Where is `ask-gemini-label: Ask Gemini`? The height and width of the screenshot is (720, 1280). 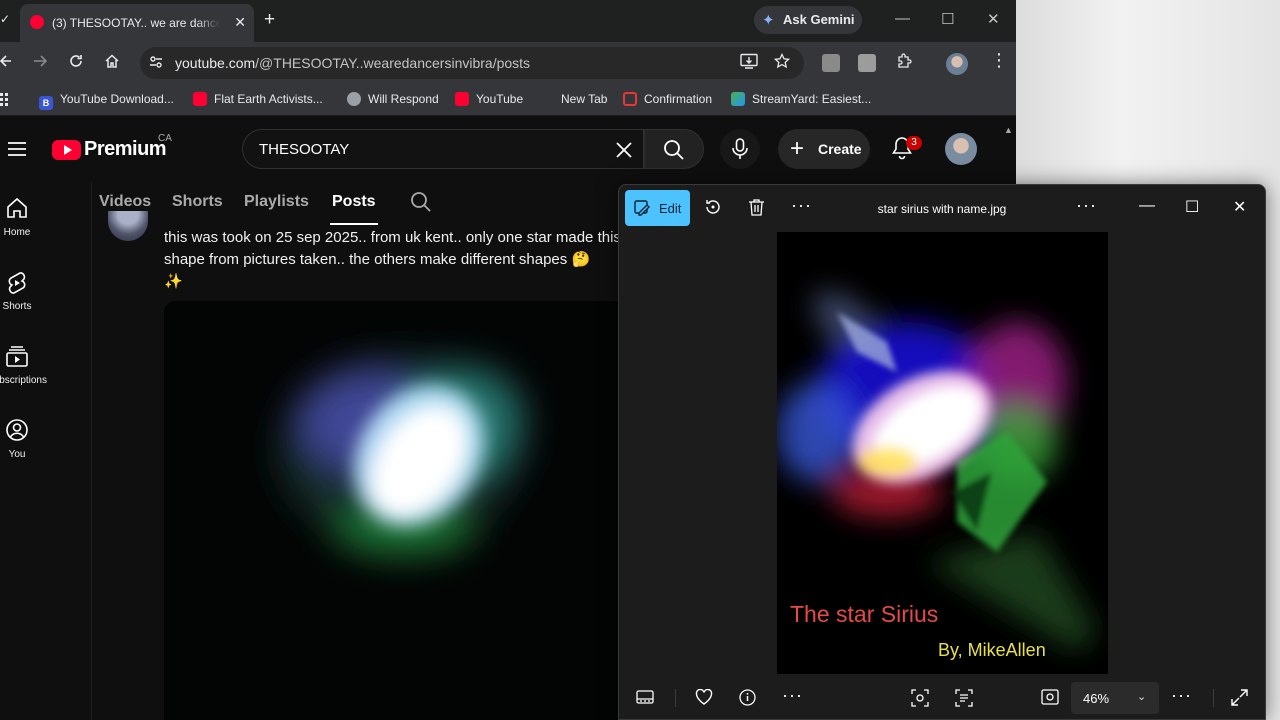
ask-gemini-label: Ask Gemini is located at coordinates (819, 19).